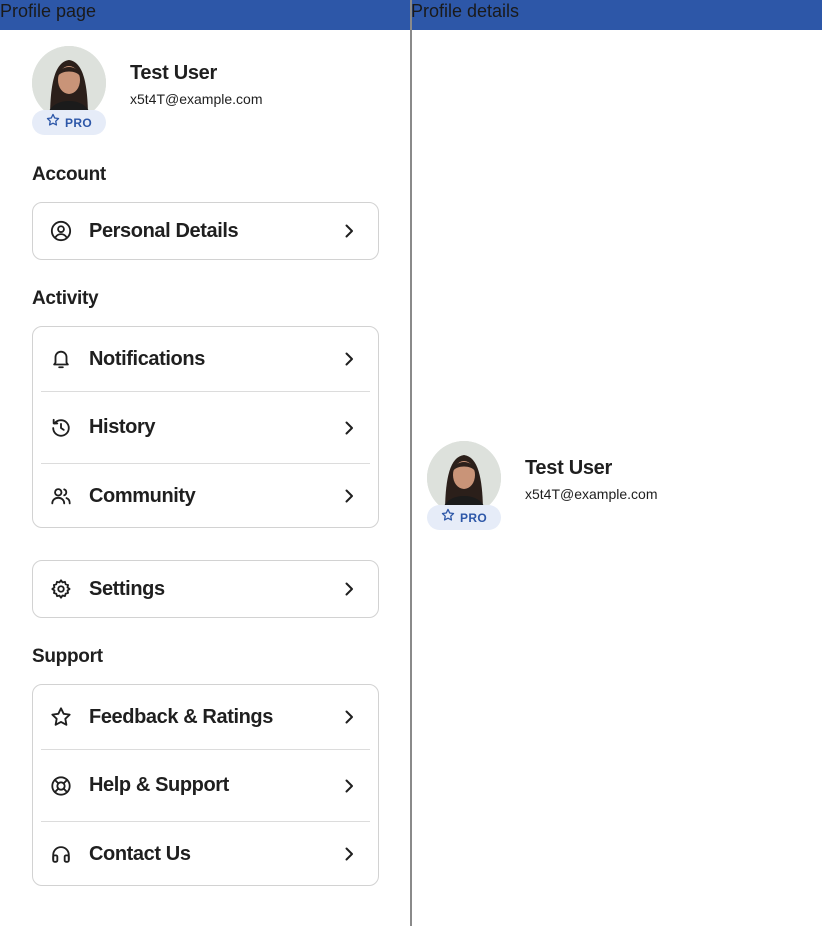  I want to click on menu-item-feedback-ratings: Feedback & Ratings, so click(205, 717).